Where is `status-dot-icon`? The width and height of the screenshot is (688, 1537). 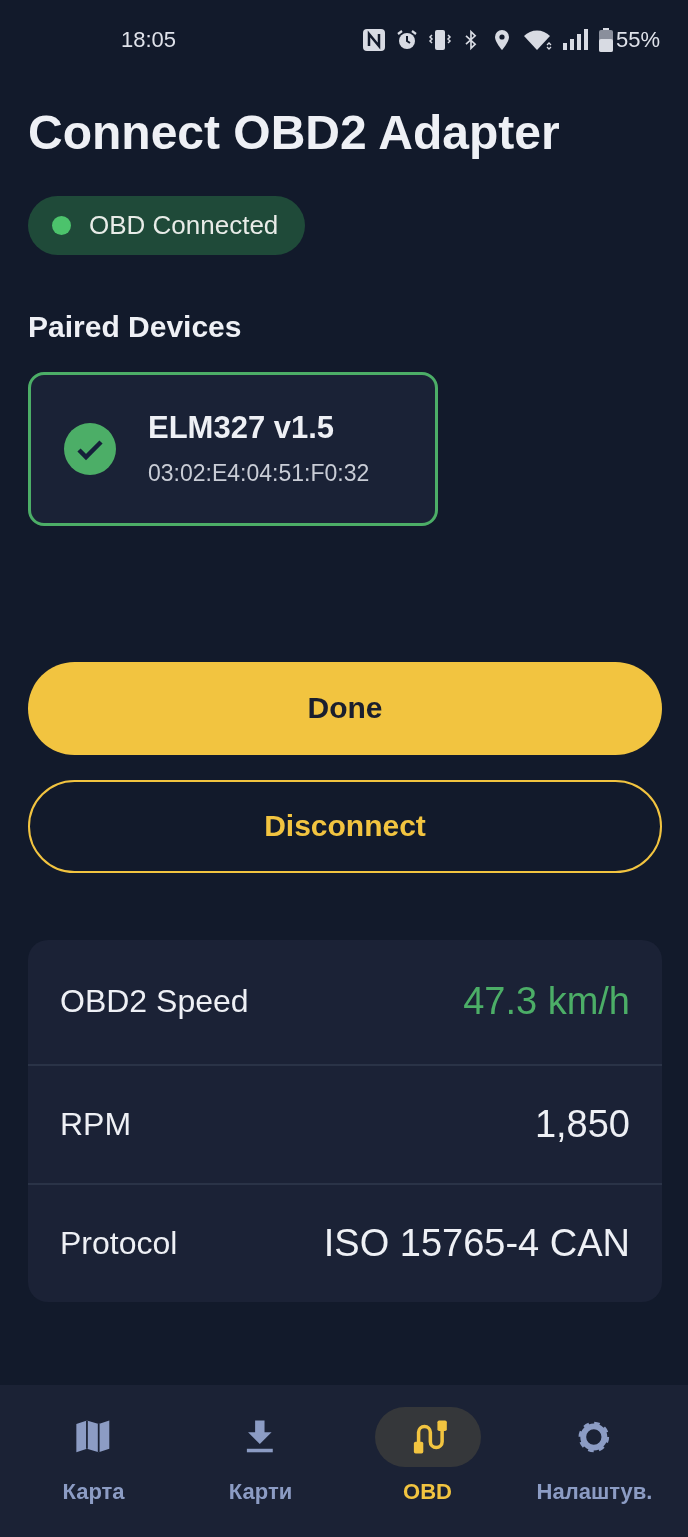
status-dot-icon is located at coordinates (61, 225).